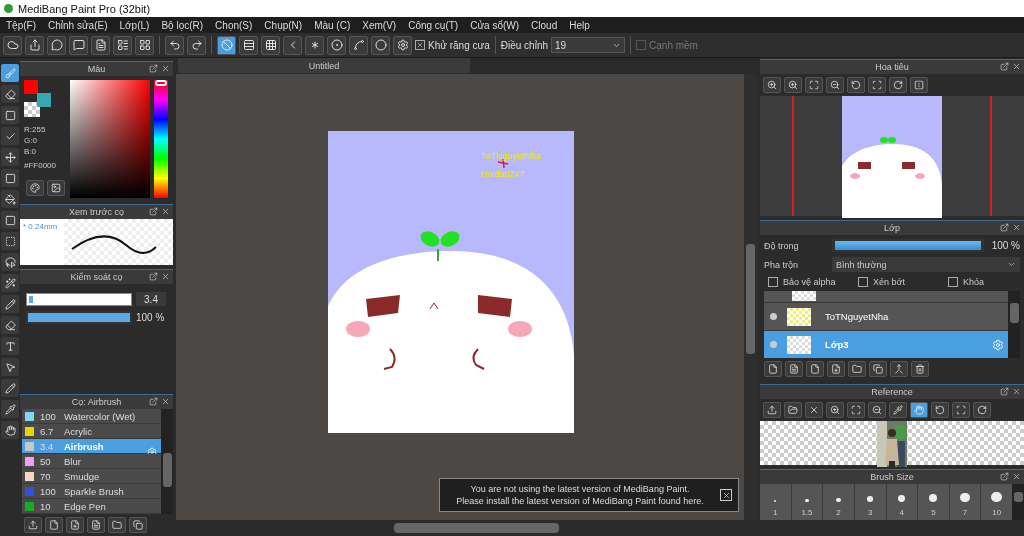  Describe the element at coordinates (379, 25) in the screenshot. I see `menu-item: Xem(V)` at that location.